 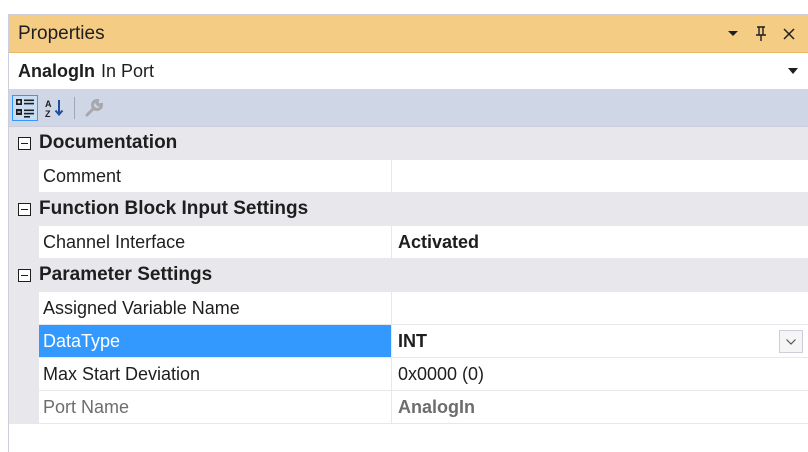 What do you see at coordinates (789, 34) in the screenshot?
I see `close-icon` at bounding box center [789, 34].